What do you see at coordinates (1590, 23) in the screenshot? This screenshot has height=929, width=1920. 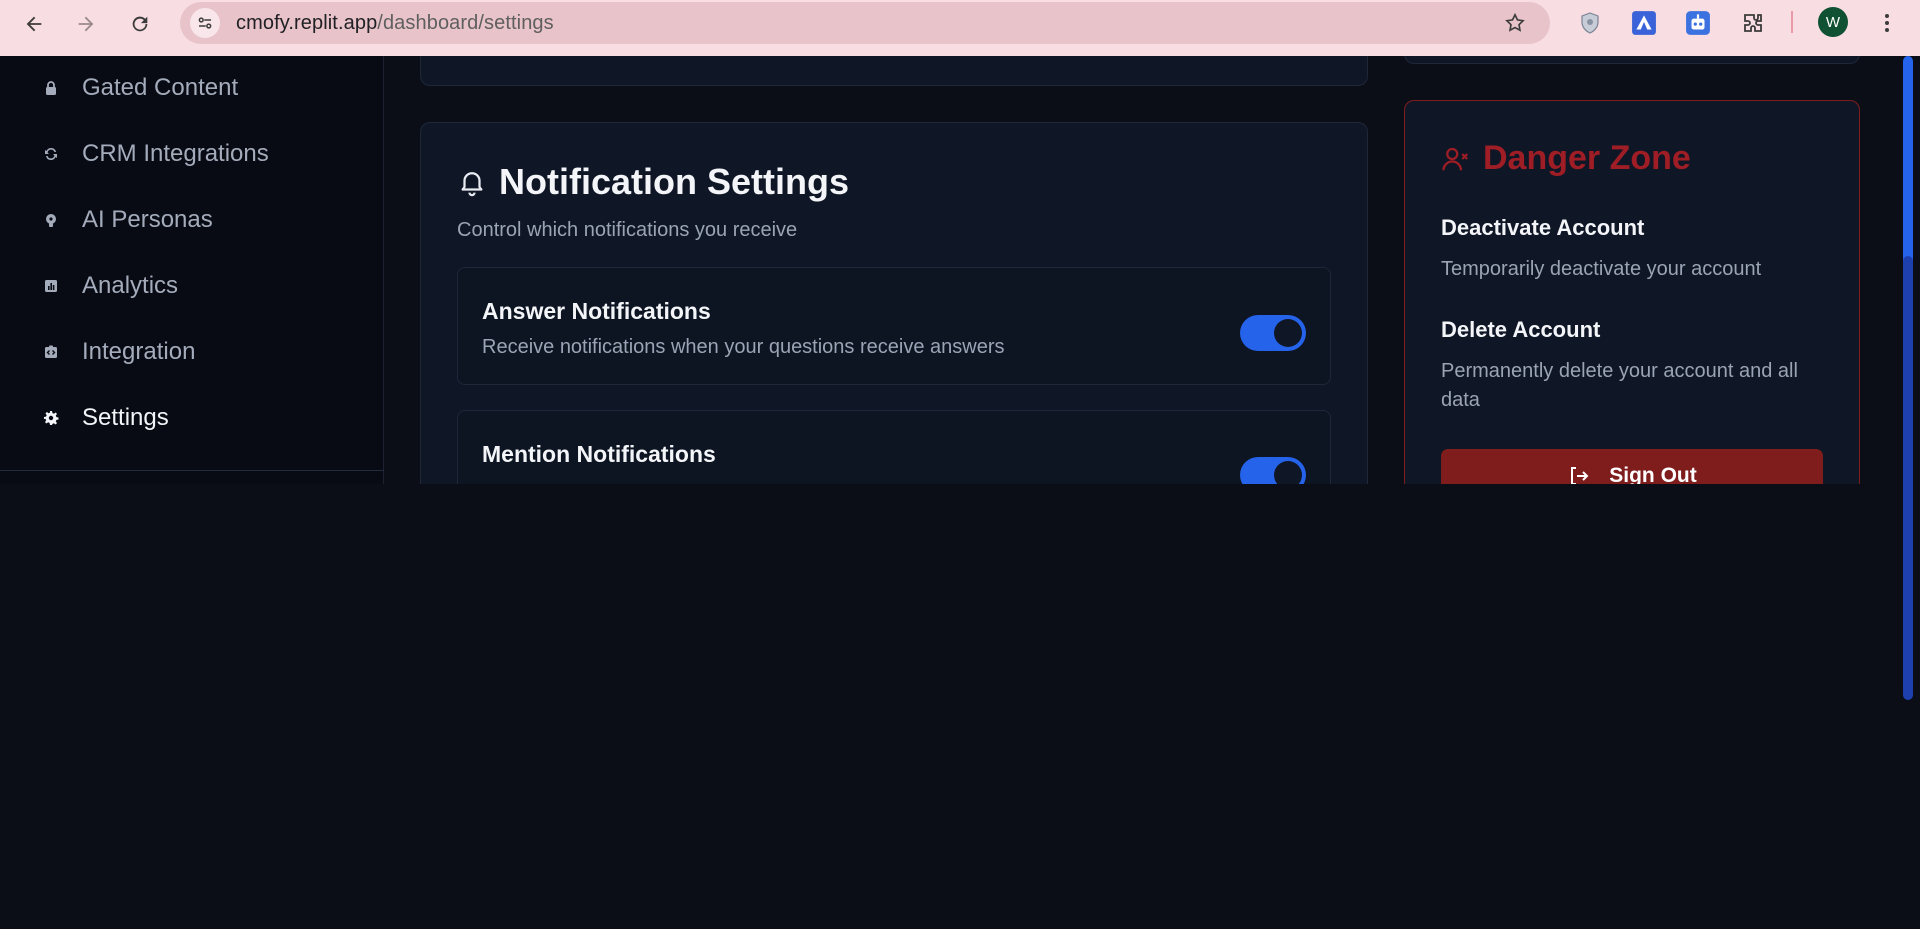 I see `shield-extension-icon` at bounding box center [1590, 23].